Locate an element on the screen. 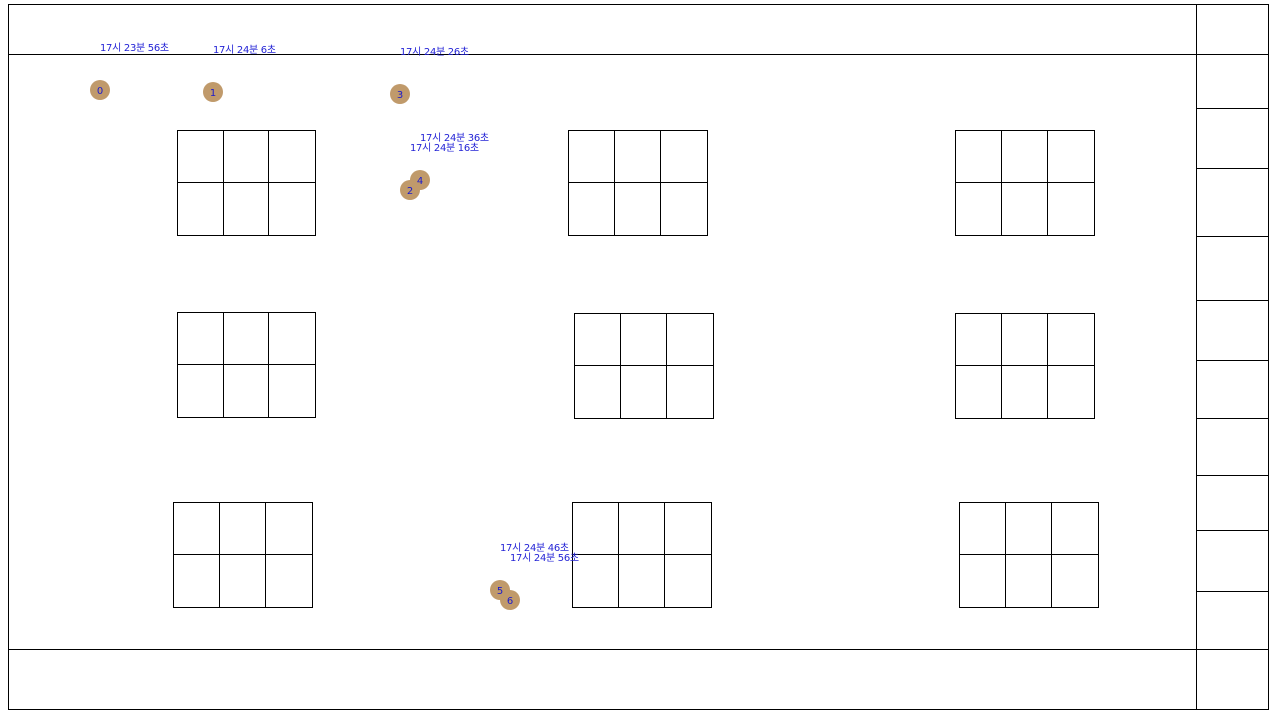  location-marker: 0 is located at coordinates (100, 90).